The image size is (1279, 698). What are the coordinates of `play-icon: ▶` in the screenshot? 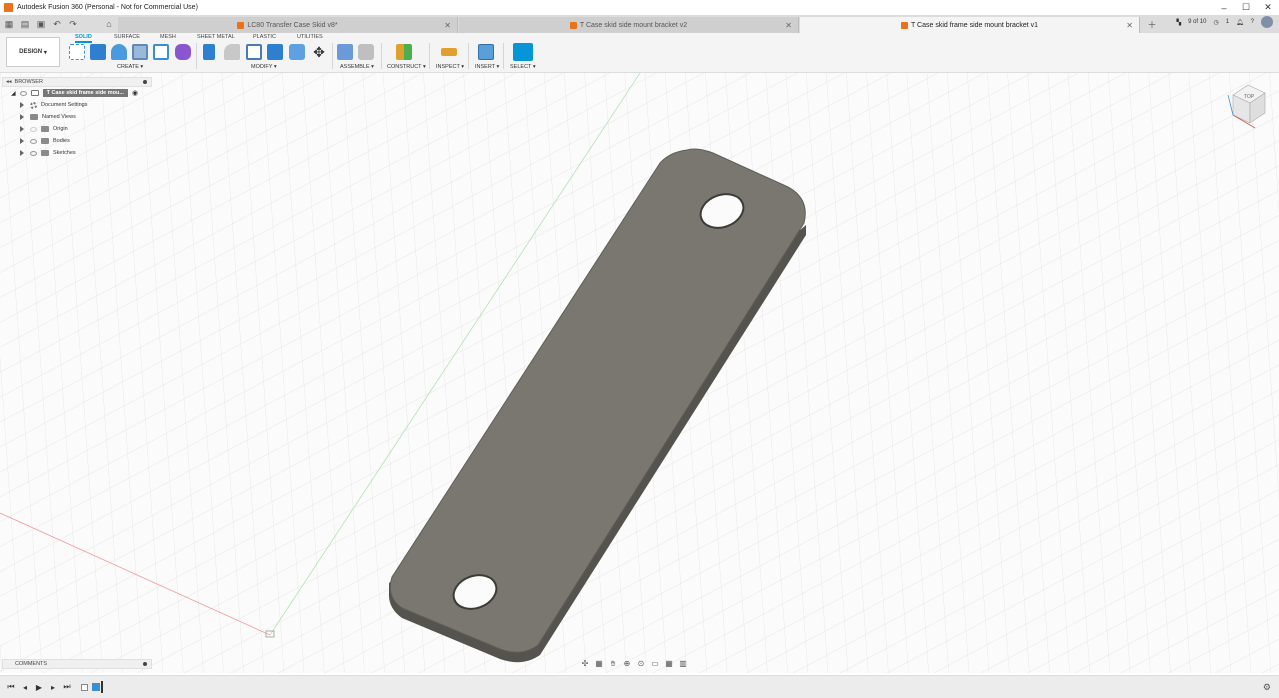 It's located at (39, 687).